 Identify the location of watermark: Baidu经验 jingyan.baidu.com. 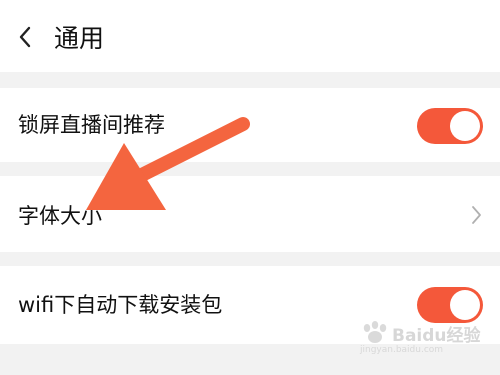
(420, 341).